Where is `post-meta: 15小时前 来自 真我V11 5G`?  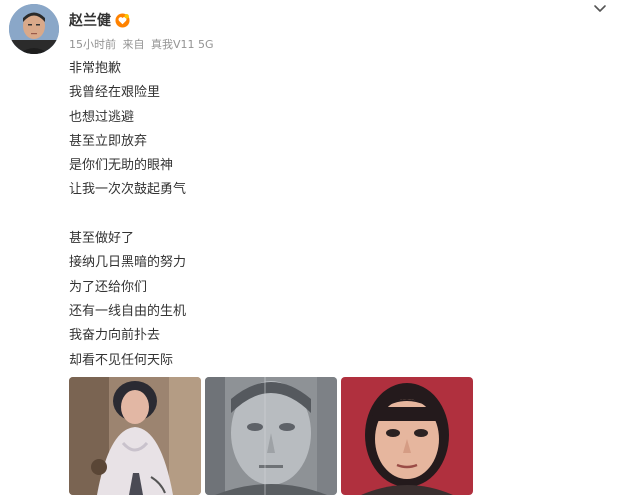
post-meta: 15小时前 来自 真我V11 5G is located at coordinates (143, 44).